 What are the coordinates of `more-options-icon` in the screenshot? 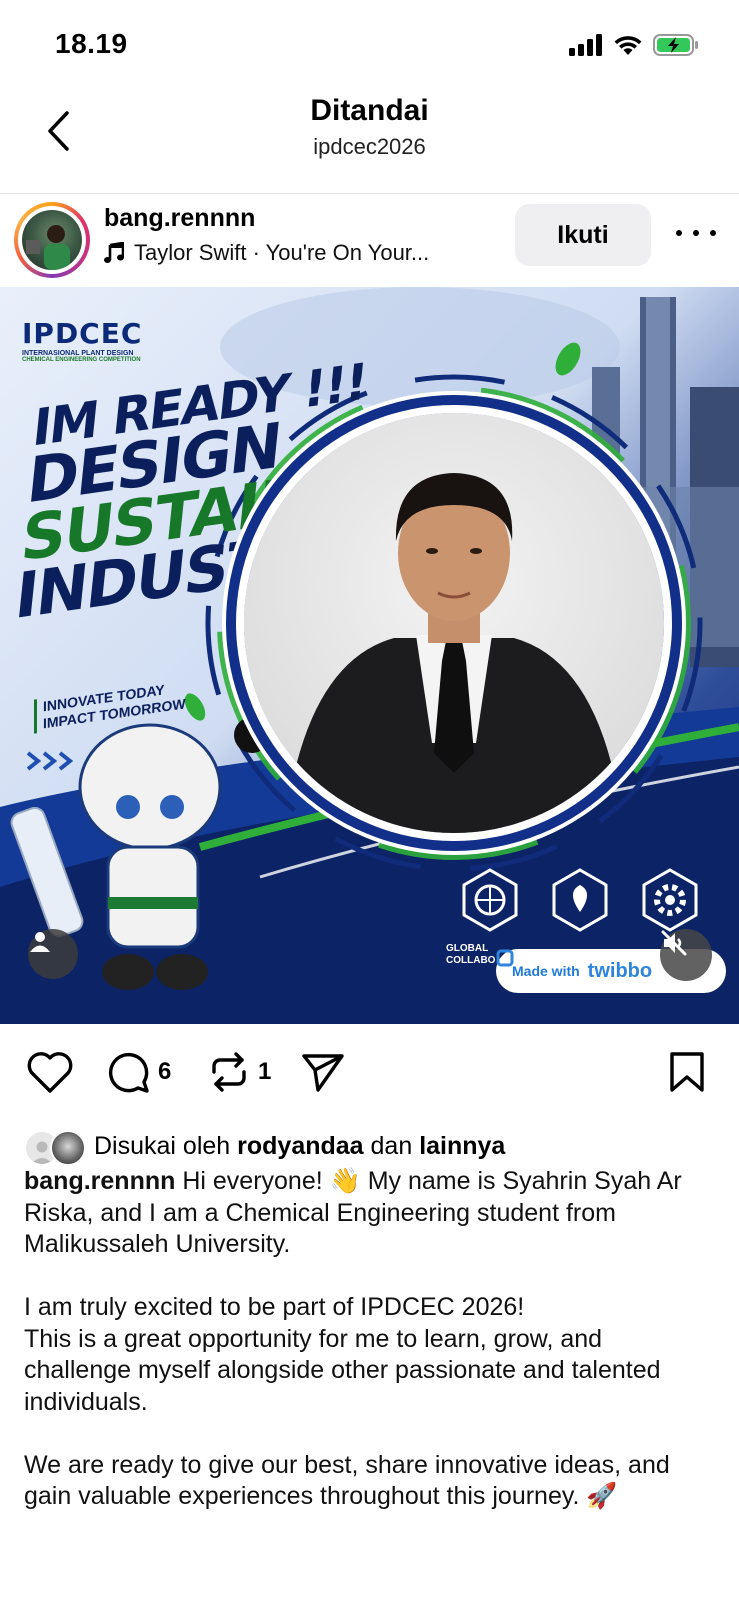 It's located at (696, 233).